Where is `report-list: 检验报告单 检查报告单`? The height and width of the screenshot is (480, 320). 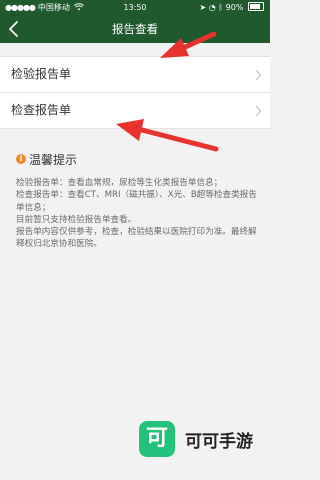 report-list: 检验报告单 检查报告单 is located at coordinates (135, 92).